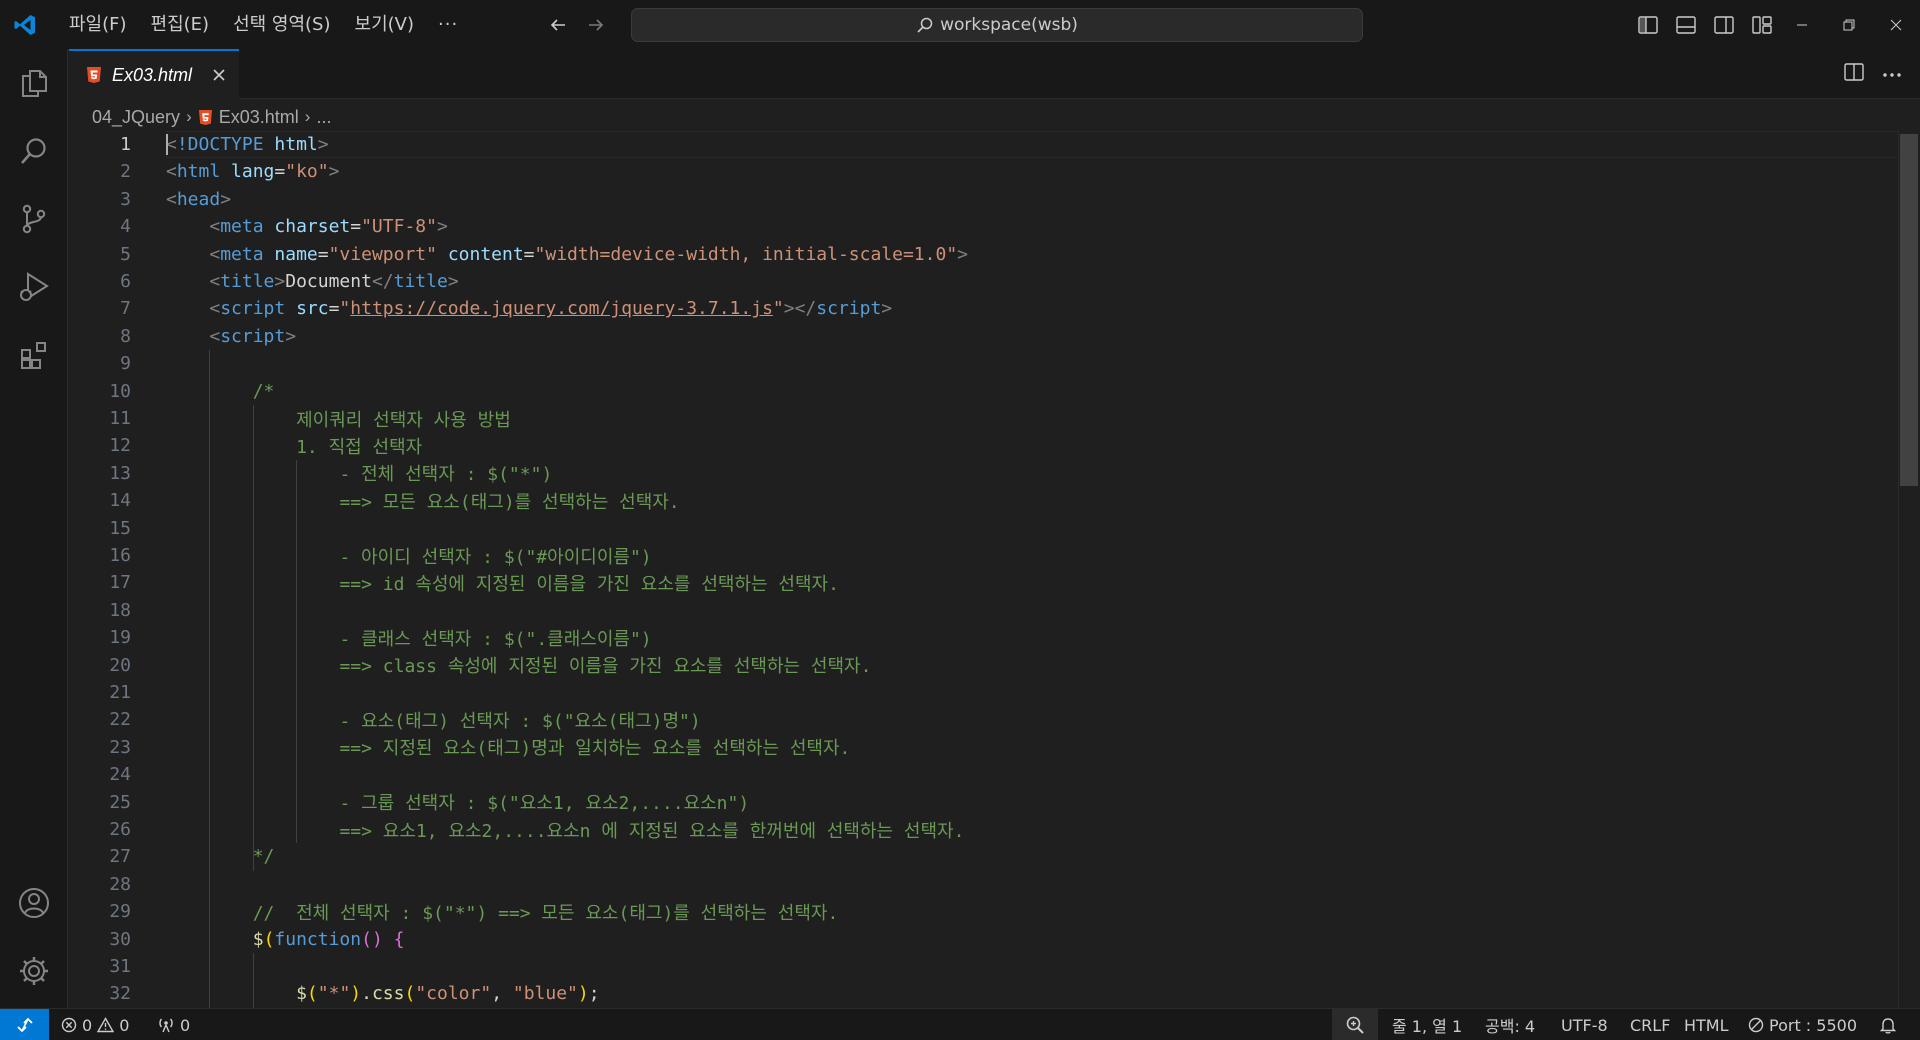 The image size is (1920, 1040). What do you see at coordinates (984, 418) in the screenshot?
I see `code-line: 11 제이쿼리 선택자 사용 방법` at bounding box center [984, 418].